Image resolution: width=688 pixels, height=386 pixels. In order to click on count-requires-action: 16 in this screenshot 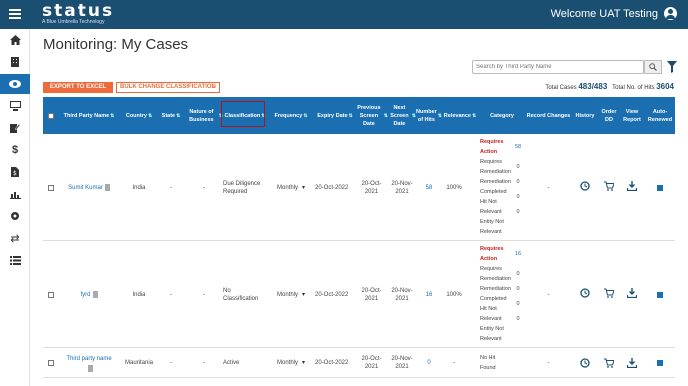, I will do `click(518, 254)`.